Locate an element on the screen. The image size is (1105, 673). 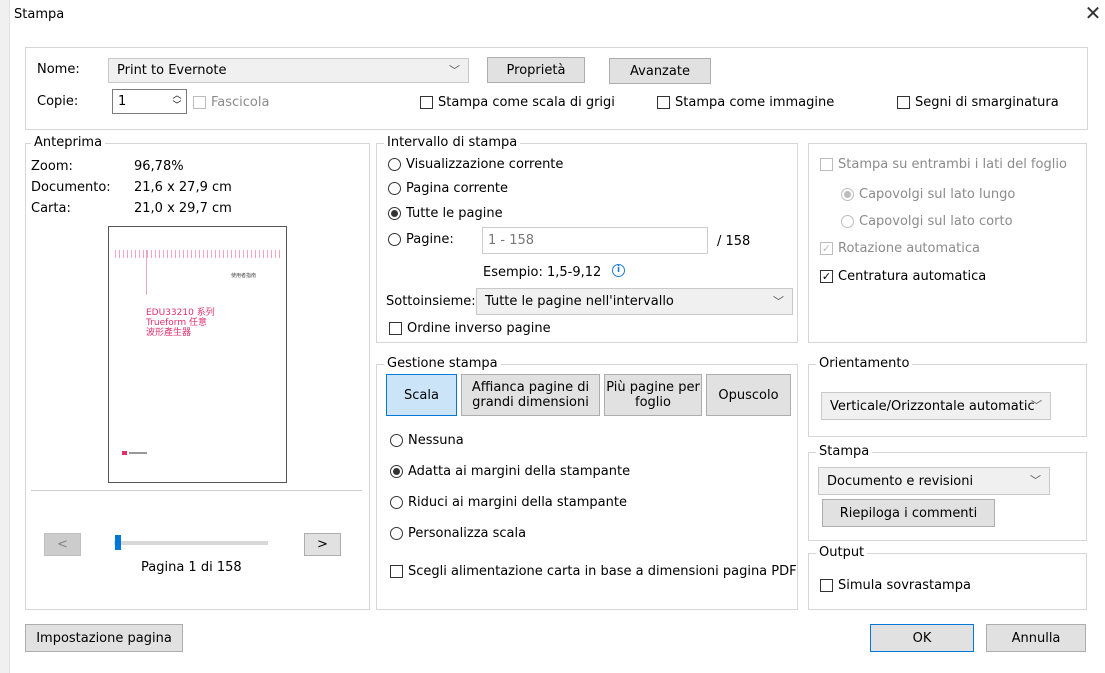
scale-fit-radio-dot is located at coordinates (396, 471).